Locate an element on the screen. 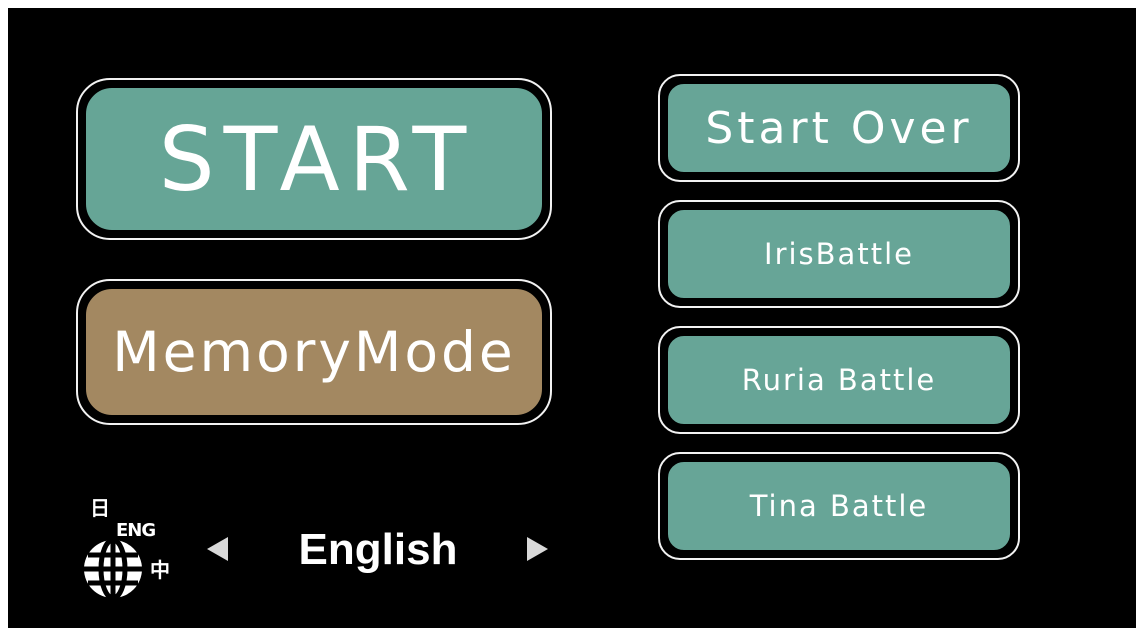  language-current-label: English is located at coordinates (378, 549).